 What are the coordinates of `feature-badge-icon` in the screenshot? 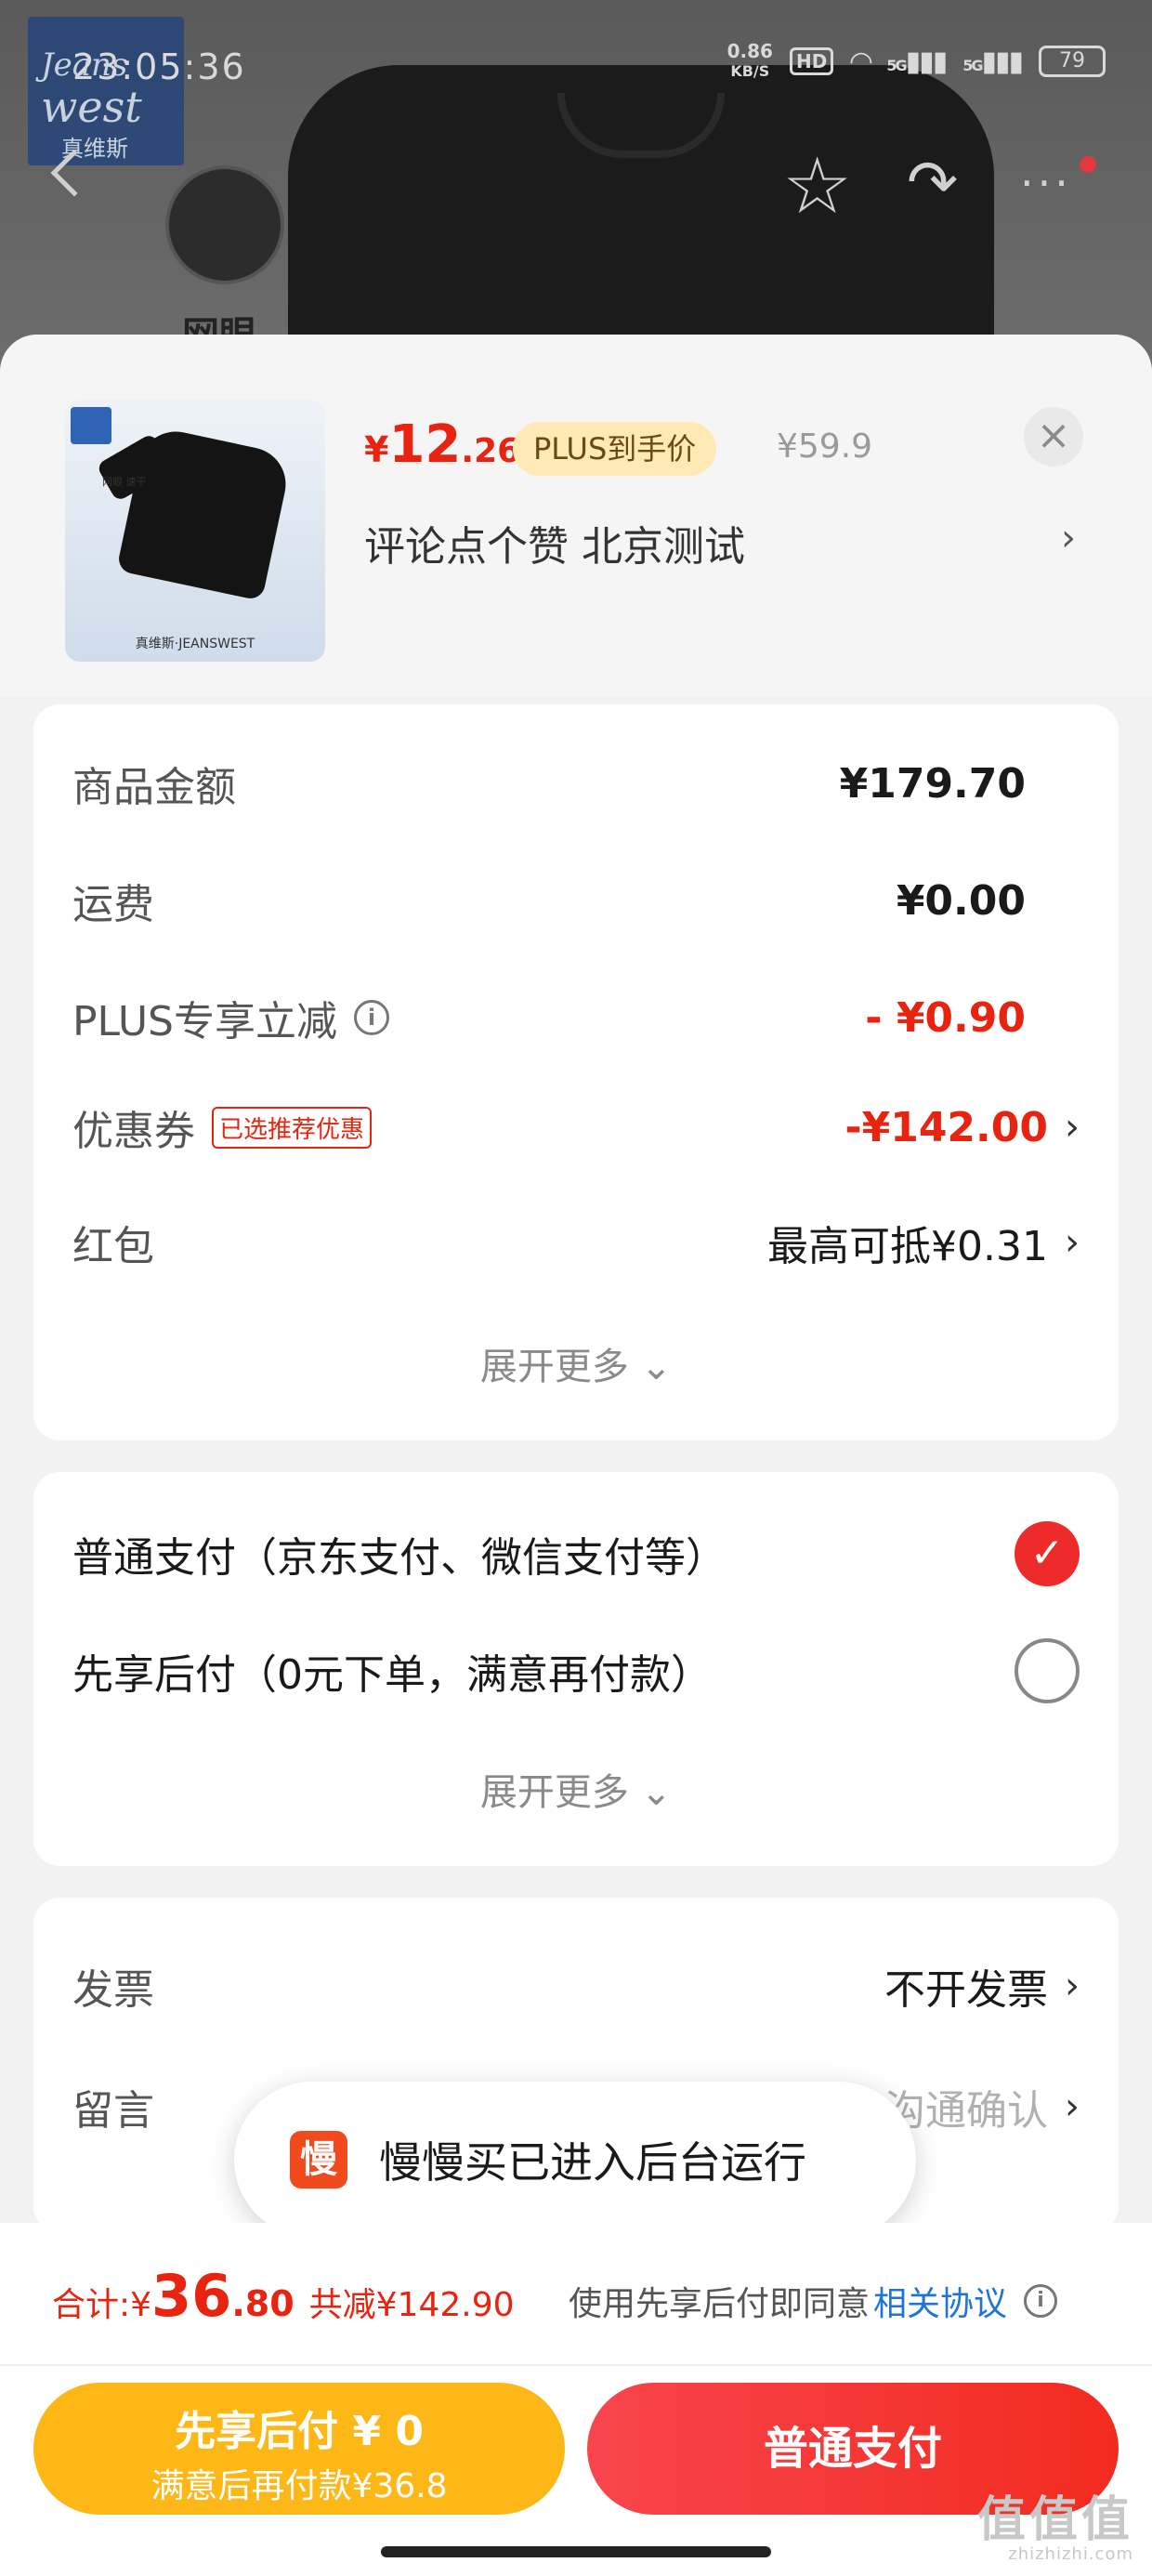 It's located at (224, 224).